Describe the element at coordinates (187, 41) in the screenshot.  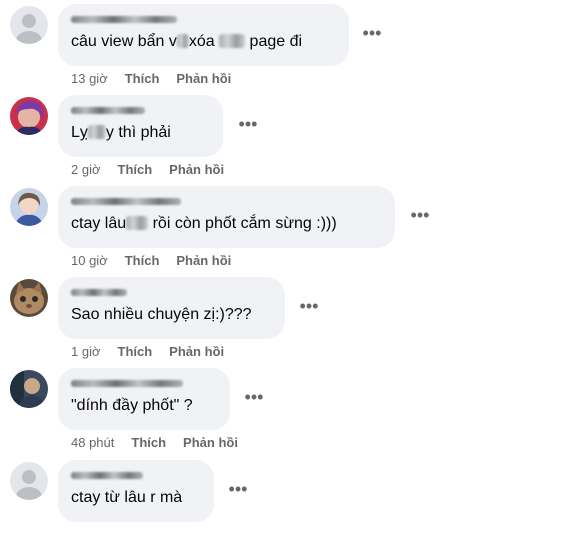
I see `comment-text: câu view bẩn v xóa page đi` at that location.